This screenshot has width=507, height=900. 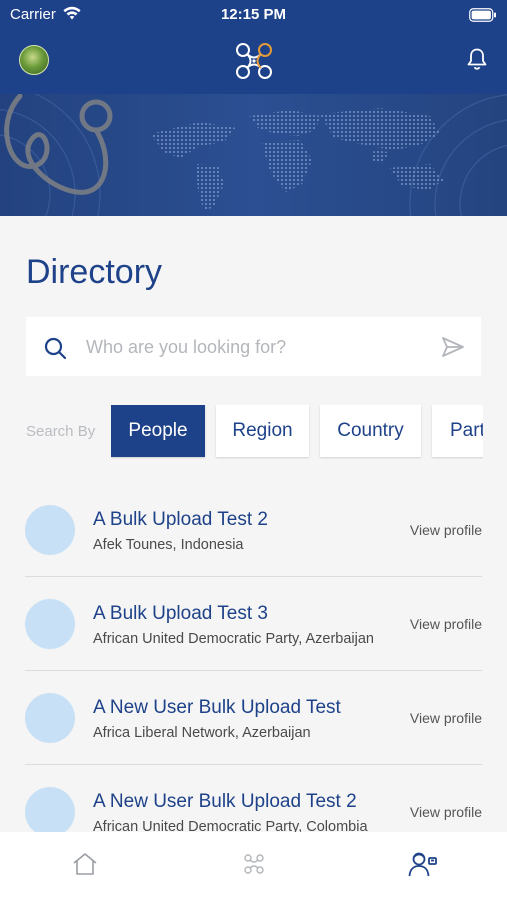 I want to click on nav-bar, so click(x=253, y=62).